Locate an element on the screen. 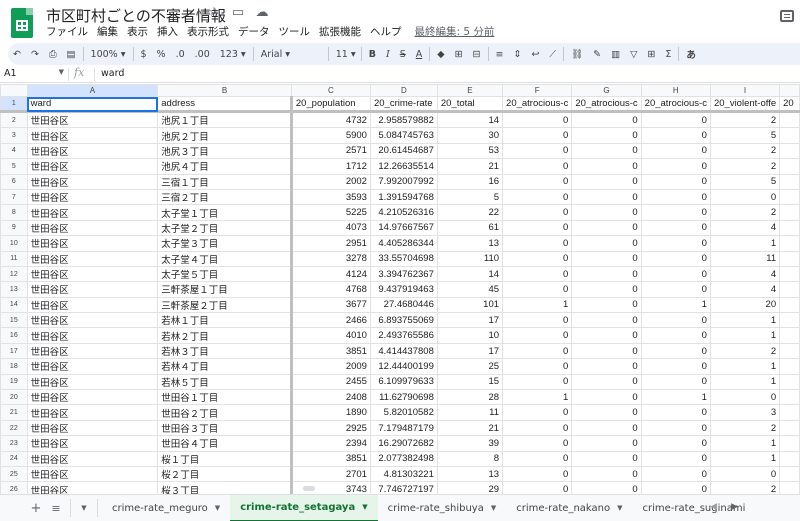 This screenshot has width=800, height=521. table-cell: 桜２丁目 is located at coordinates (225, 474).